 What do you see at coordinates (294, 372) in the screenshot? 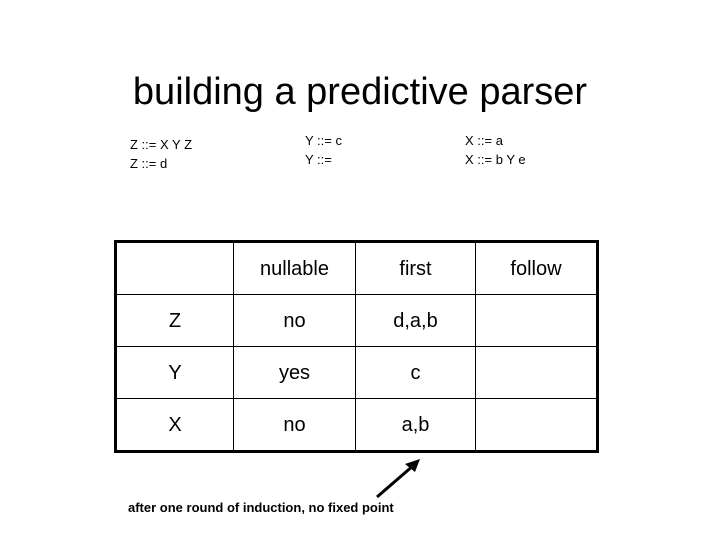
I see `cell-nullable: yes` at bounding box center [294, 372].